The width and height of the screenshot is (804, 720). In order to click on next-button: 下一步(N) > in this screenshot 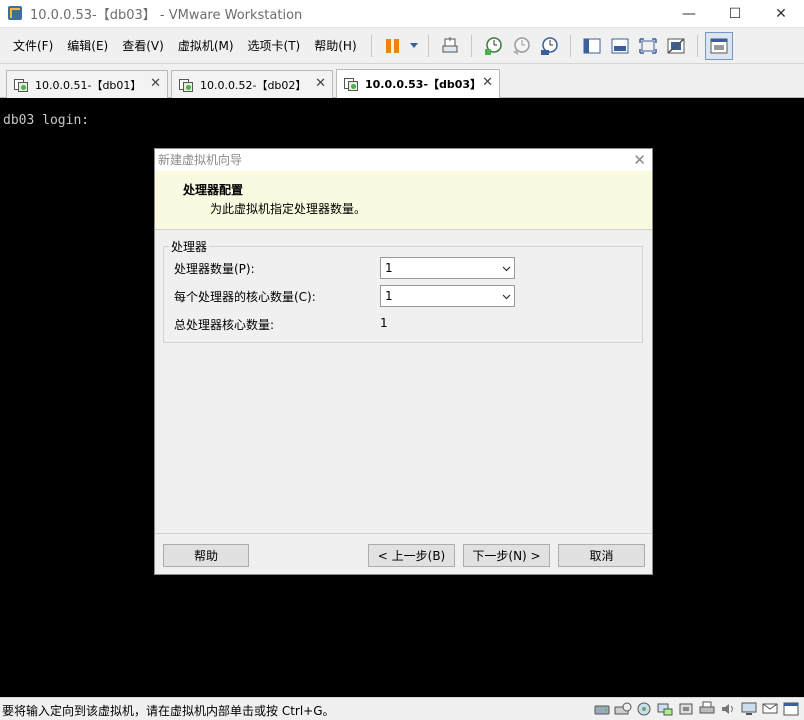, I will do `click(506, 555)`.